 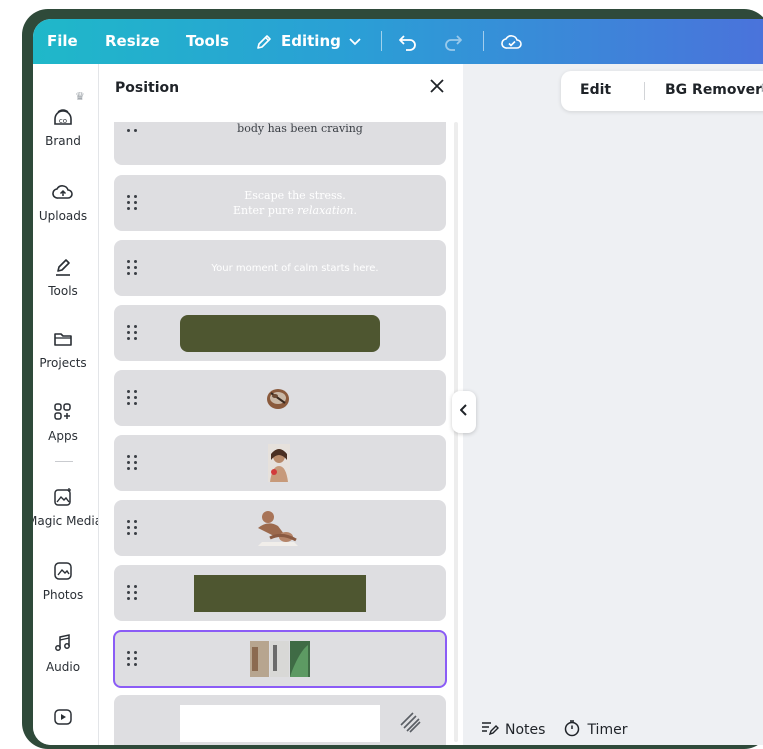 I want to click on folder-icon, so click(x=65, y=339).